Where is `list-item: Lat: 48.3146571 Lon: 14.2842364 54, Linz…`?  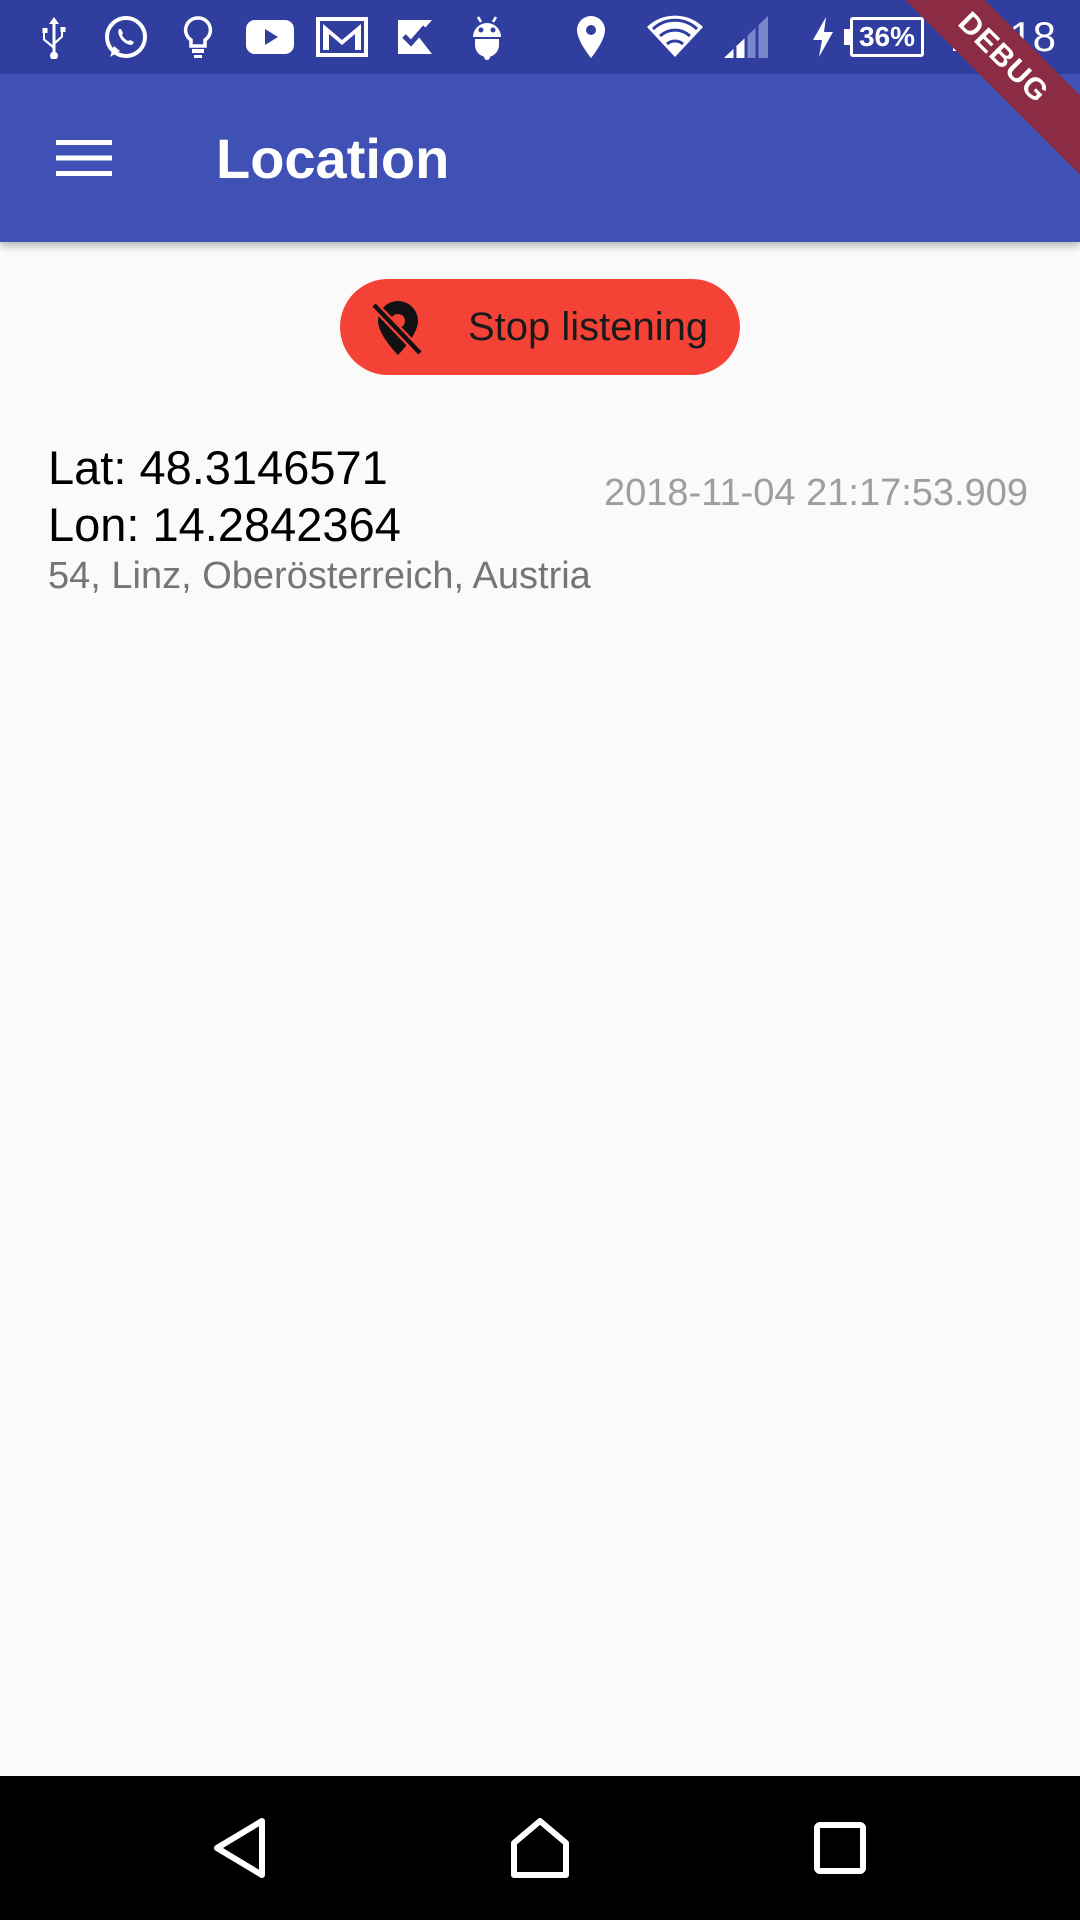
list-item: Lat: 48.3146571 Lon: 14.2842364 54, Linz… is located at coordinates (540, 521).